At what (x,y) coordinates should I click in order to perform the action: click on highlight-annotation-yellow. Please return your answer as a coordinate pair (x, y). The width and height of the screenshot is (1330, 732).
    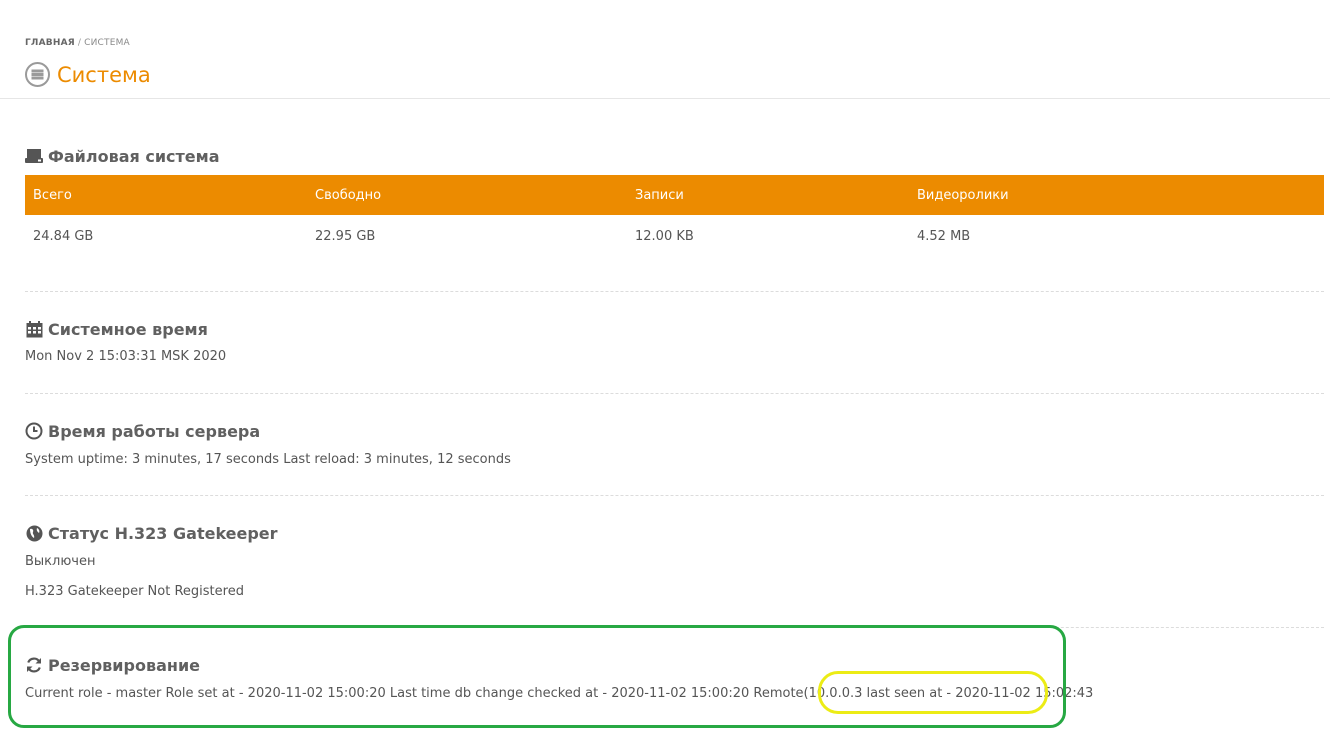
    Looking at the image, I should click on (933, 692).